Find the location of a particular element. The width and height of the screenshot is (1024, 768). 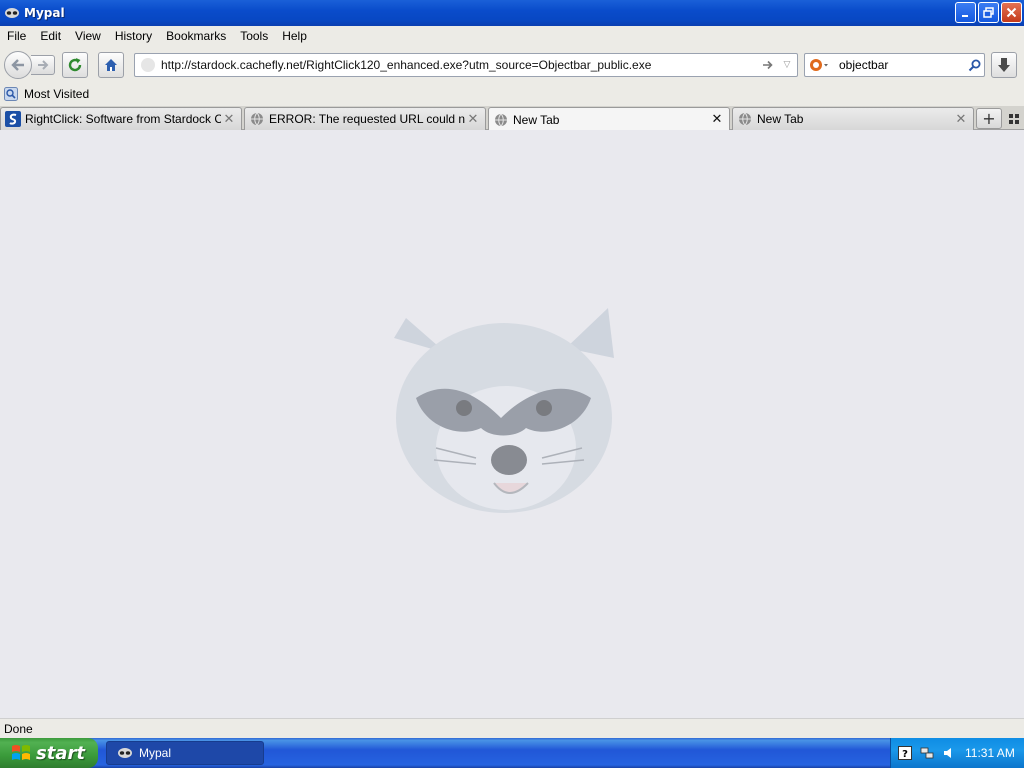

help-icon: ? is located at coordinates (905, 753).